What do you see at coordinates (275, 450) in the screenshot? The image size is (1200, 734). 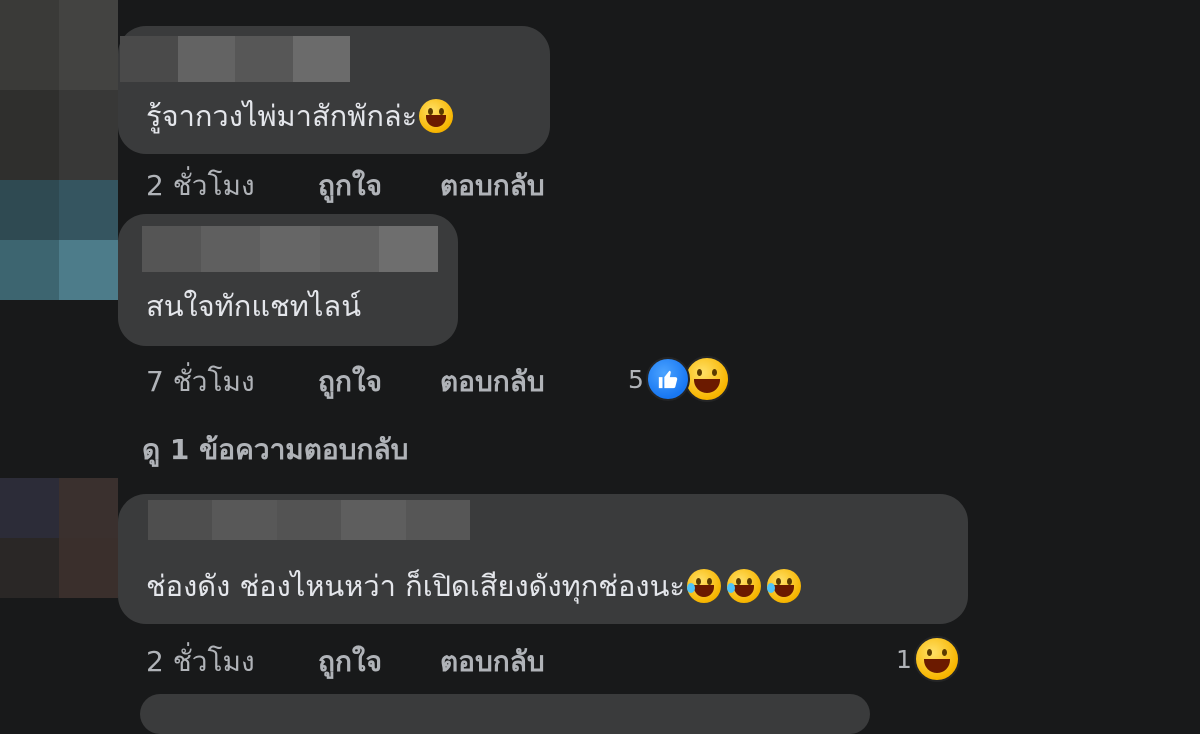 I see `view-replies-link: ดู 1 ข้อความตอบกลับ` at bounding box center [275, 450].